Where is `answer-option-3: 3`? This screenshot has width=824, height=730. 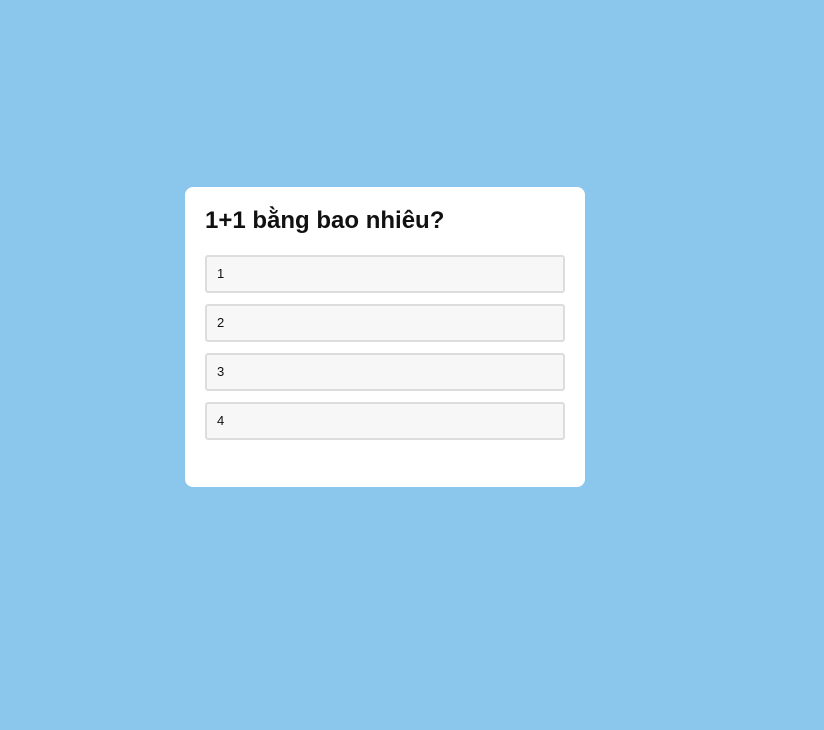 answer-option-3: 3 is located at coordinates (385, 372).